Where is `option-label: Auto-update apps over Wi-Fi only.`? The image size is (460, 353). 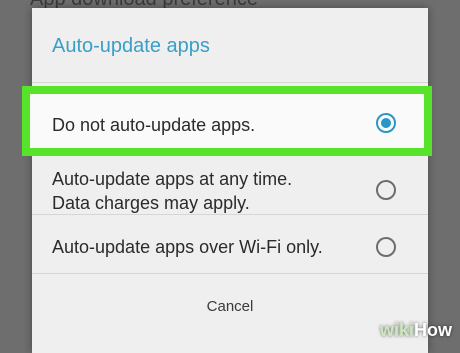
option-label: Auto-update apps over Wi-Fi only. is located at coordinates (187, 247).